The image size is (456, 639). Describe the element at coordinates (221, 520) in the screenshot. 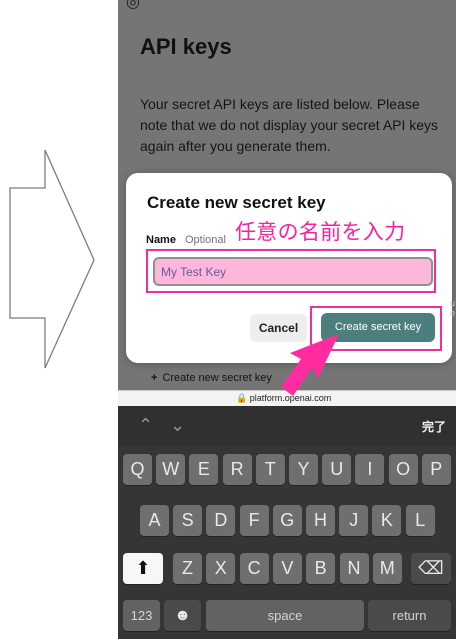

I see `key-d: D` at that location.